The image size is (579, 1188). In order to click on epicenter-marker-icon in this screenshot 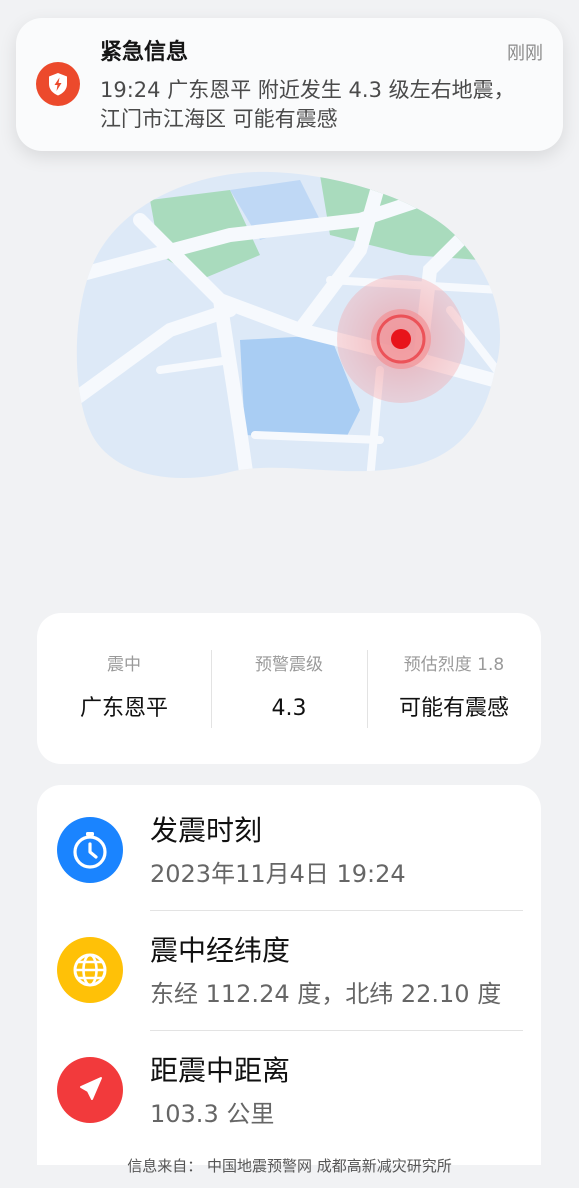, I will do `click(401, 339)`.